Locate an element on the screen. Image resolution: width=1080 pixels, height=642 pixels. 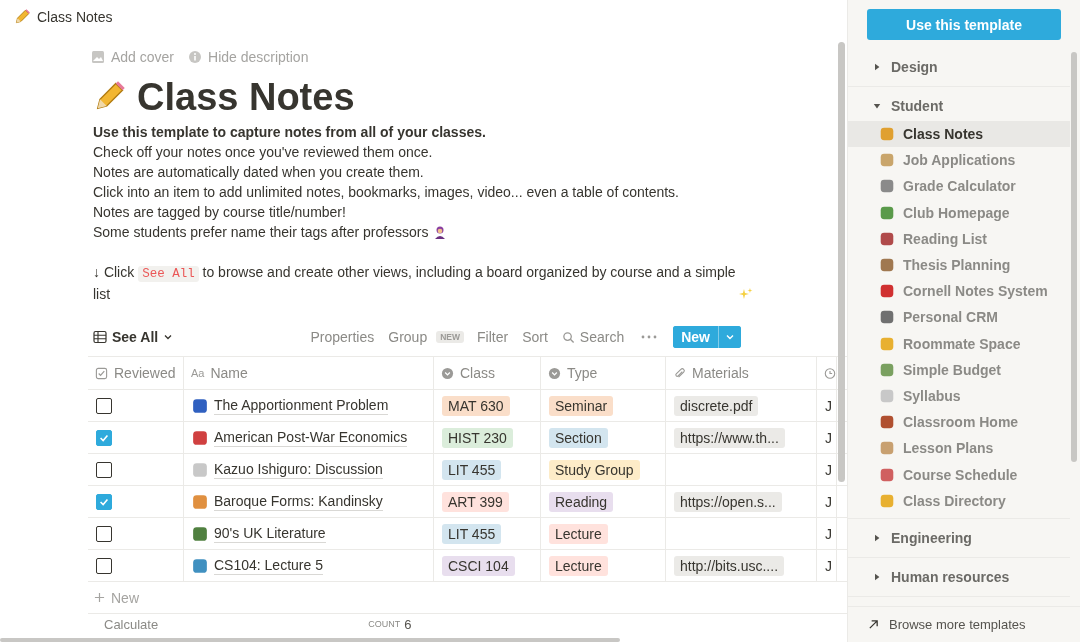
toolbar-button: Properties is located at coordinates (342, 337).